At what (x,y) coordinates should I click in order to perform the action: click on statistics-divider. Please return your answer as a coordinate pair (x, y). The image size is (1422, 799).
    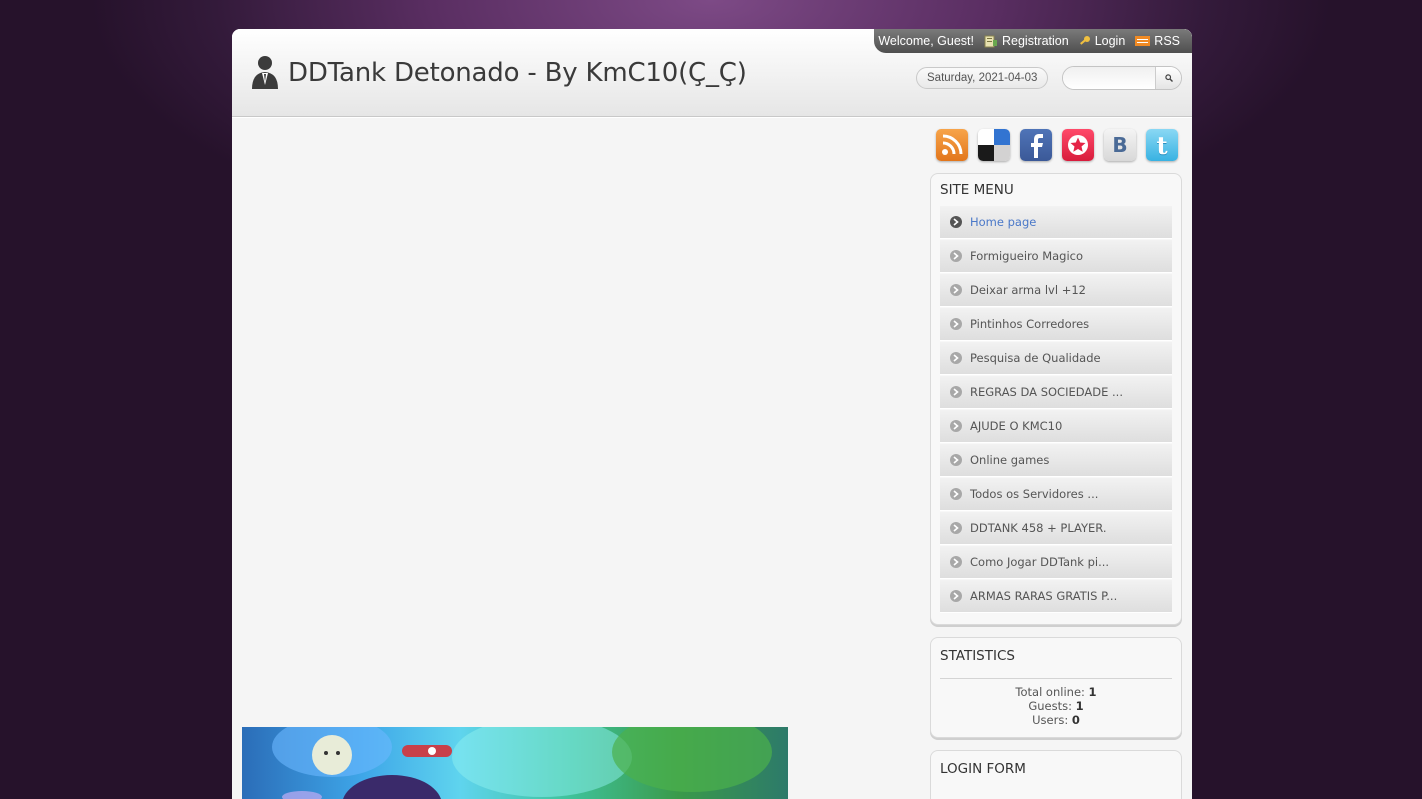
    Looking at the image, I should click on (1056, 678).